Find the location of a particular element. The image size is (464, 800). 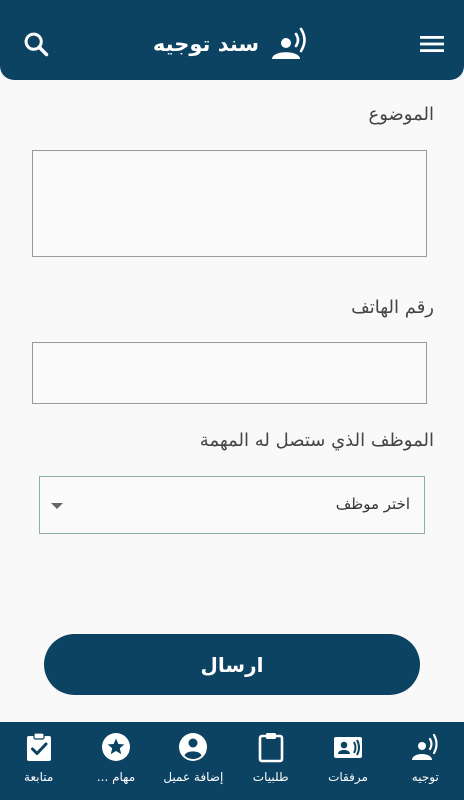

chevron-down-icon is located at coordinates (57, 506).